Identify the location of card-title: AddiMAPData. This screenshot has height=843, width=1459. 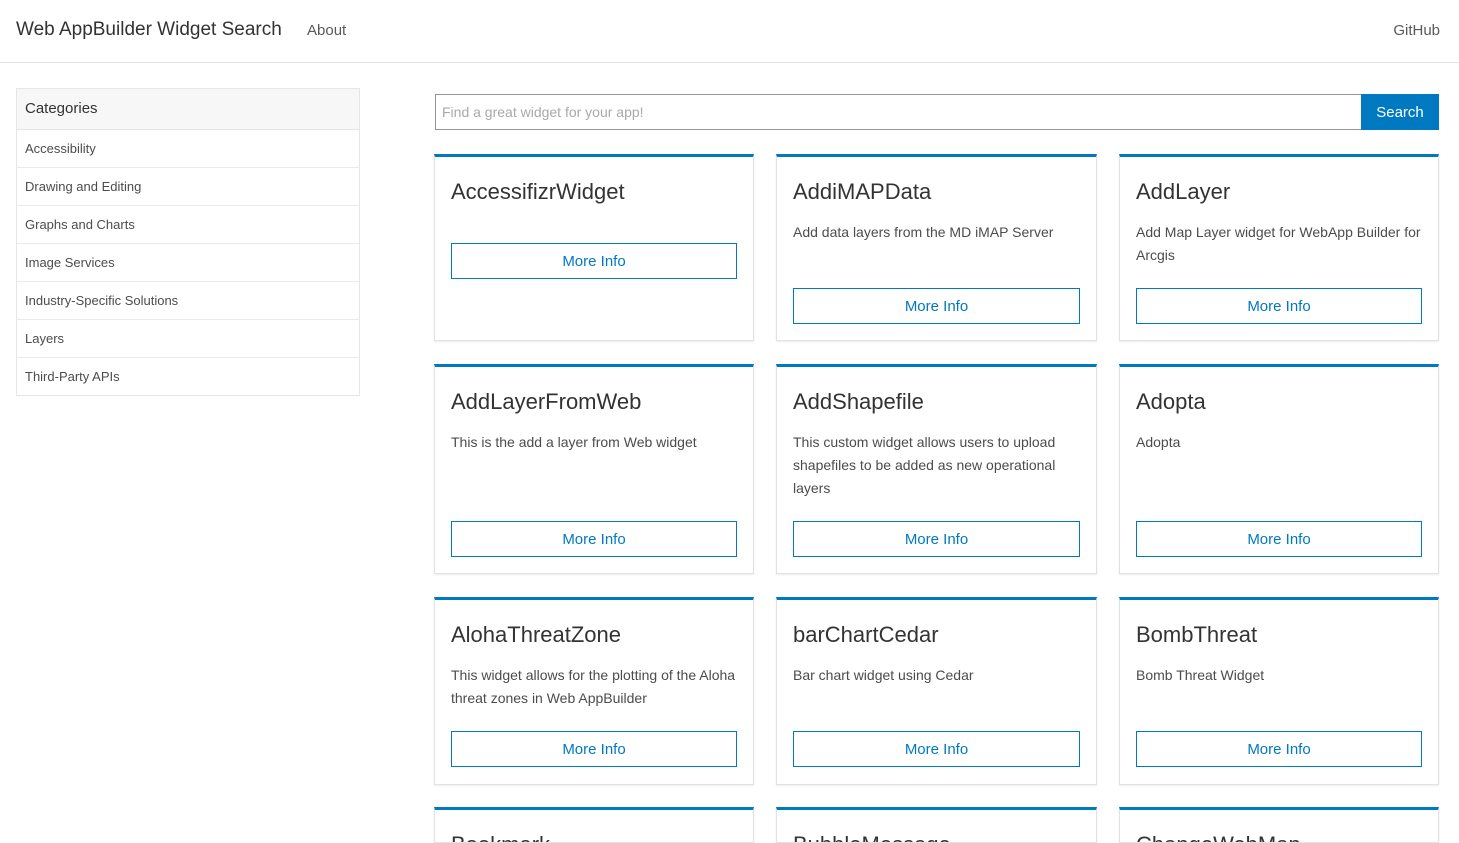
(862, 191).